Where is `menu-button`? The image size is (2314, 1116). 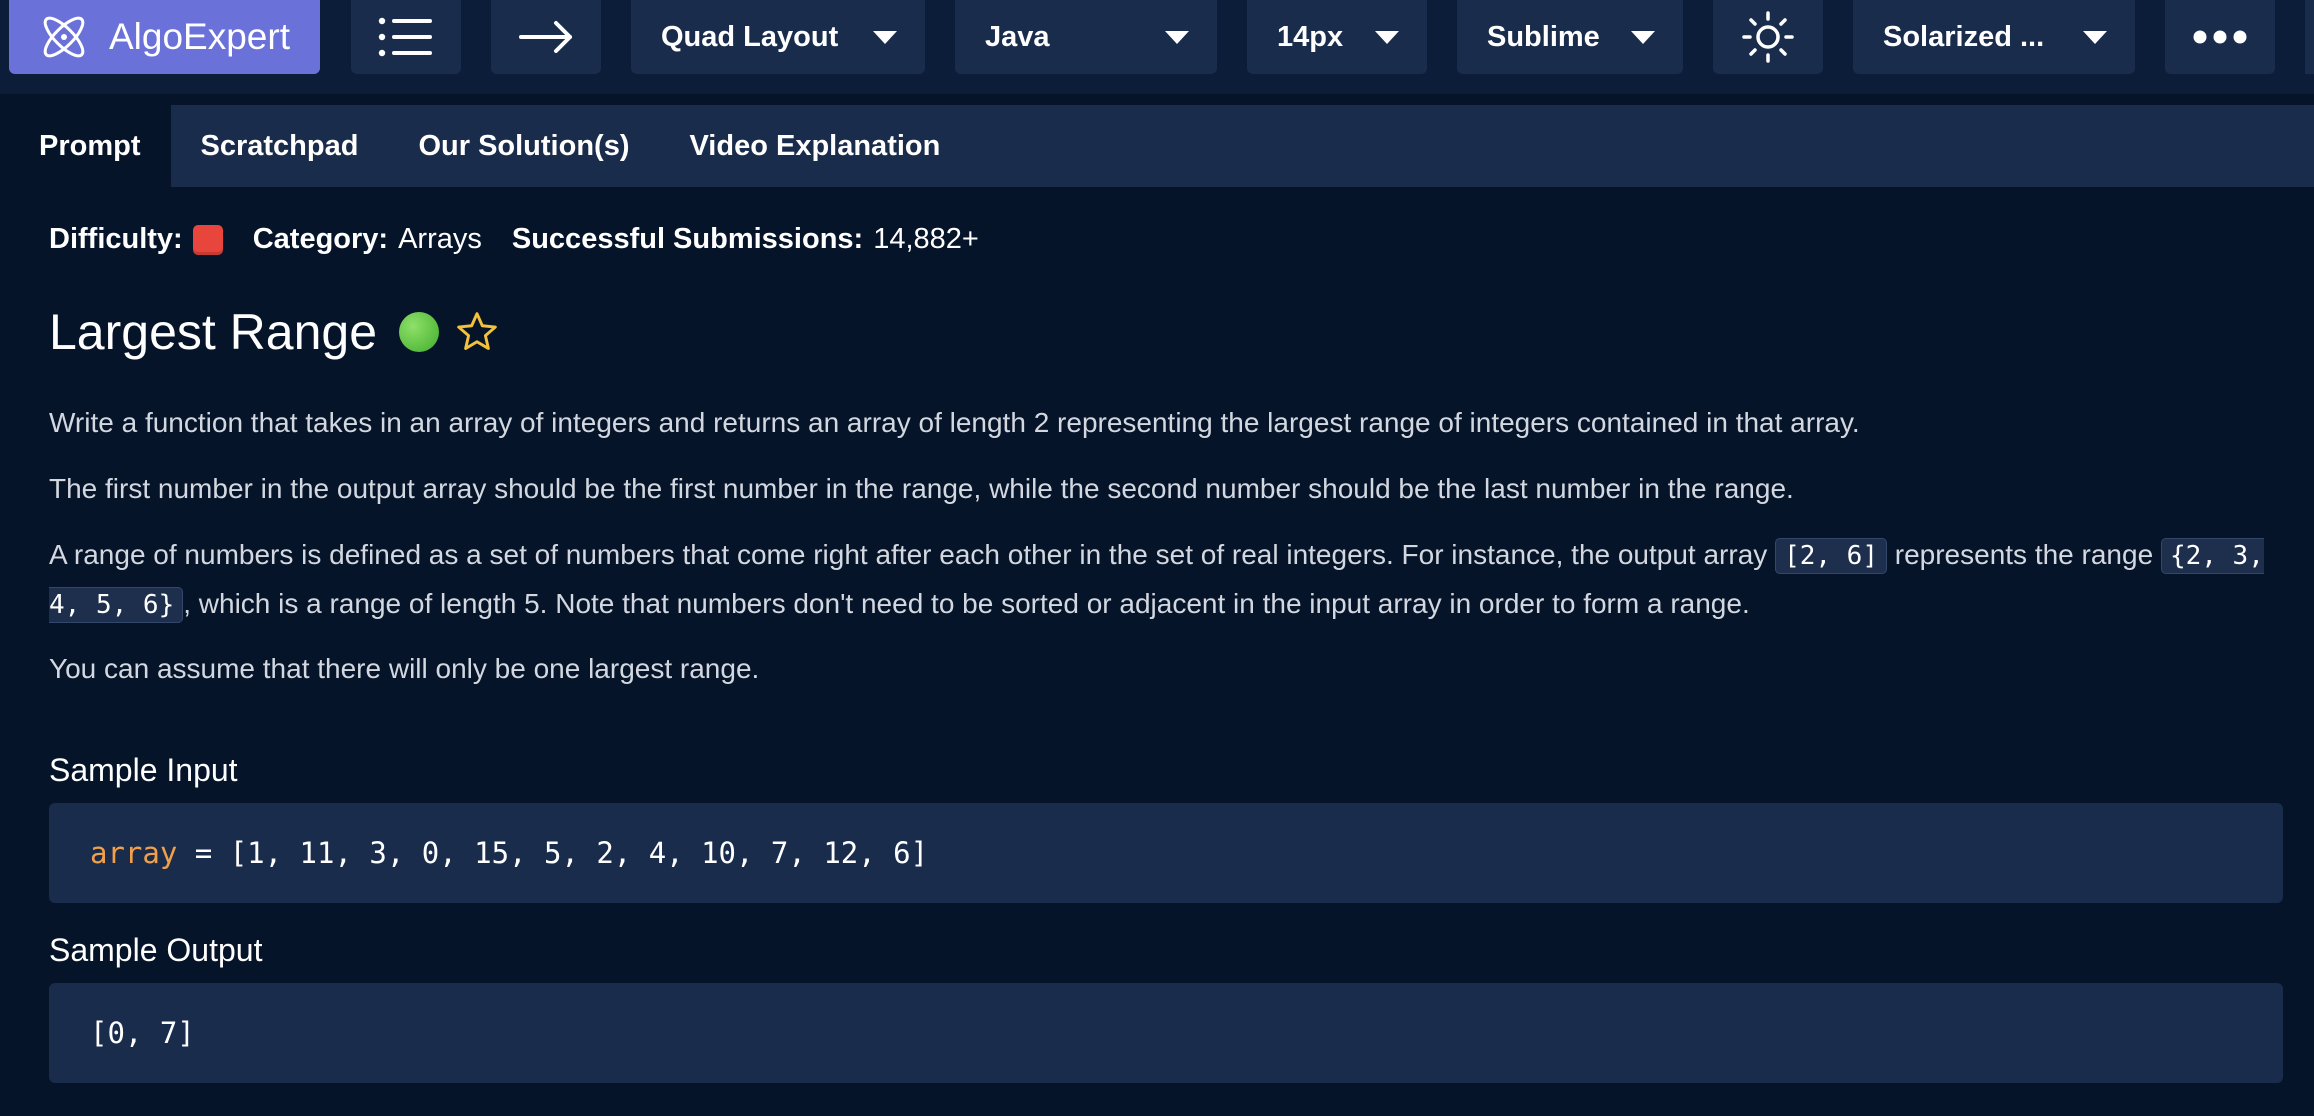 menu-button is located at coordinates (406, 37).